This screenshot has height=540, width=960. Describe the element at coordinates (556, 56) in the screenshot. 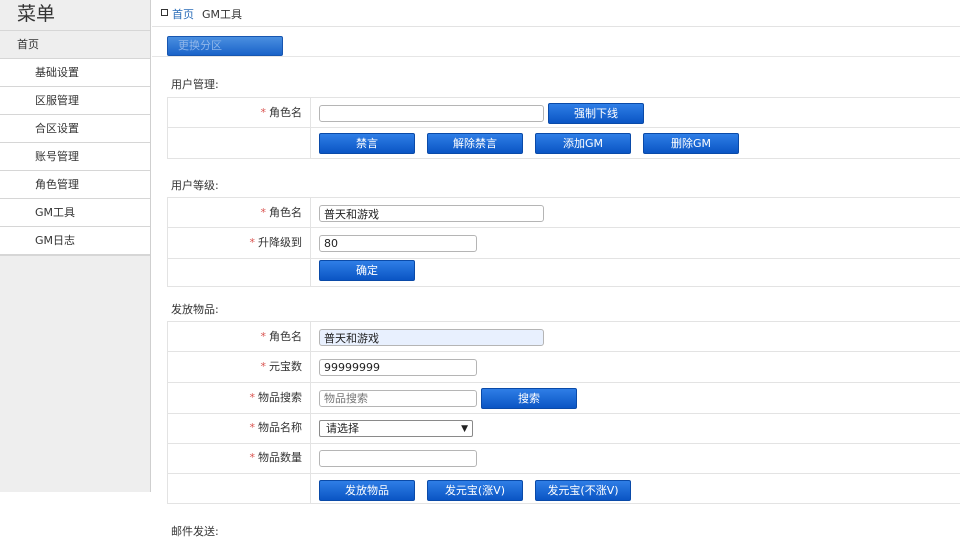

I see `divider` at that location.